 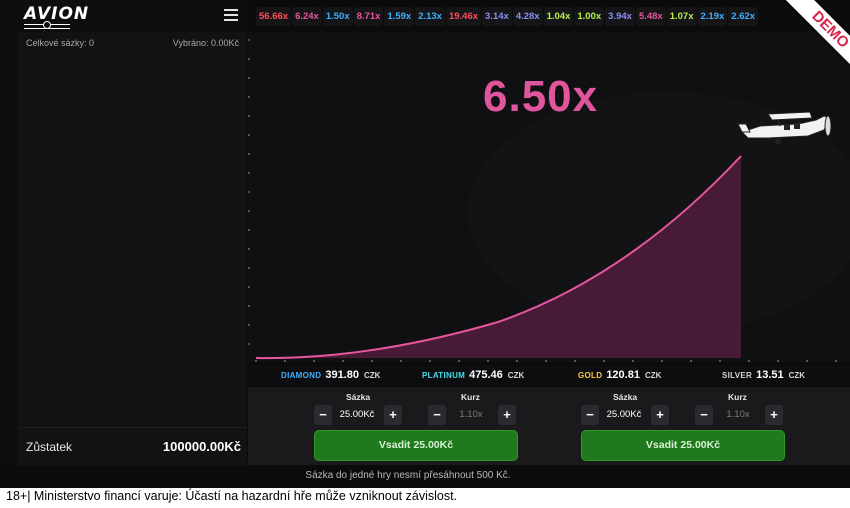 What do you see at coordinates (47, 25) in the screenshot?
I see `logo-underline-icon` at bounding box center [47, 25].